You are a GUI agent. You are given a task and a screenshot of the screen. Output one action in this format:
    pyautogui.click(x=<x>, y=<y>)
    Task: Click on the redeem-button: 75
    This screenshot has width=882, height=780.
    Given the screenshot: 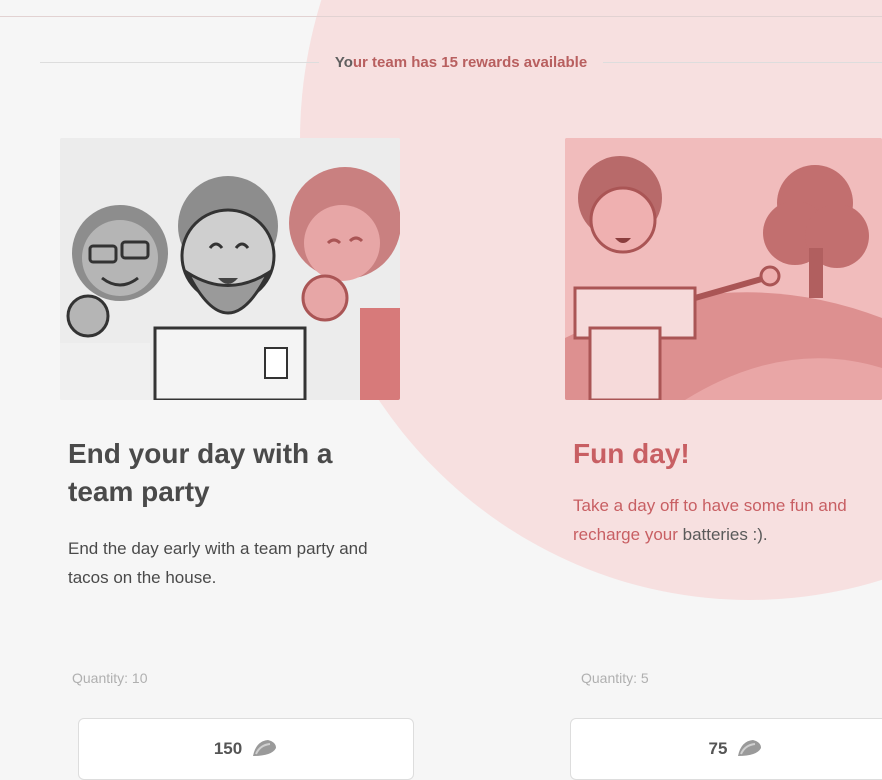 What is the action you would take?
    pyautogui.click(x=726, y=749)
    